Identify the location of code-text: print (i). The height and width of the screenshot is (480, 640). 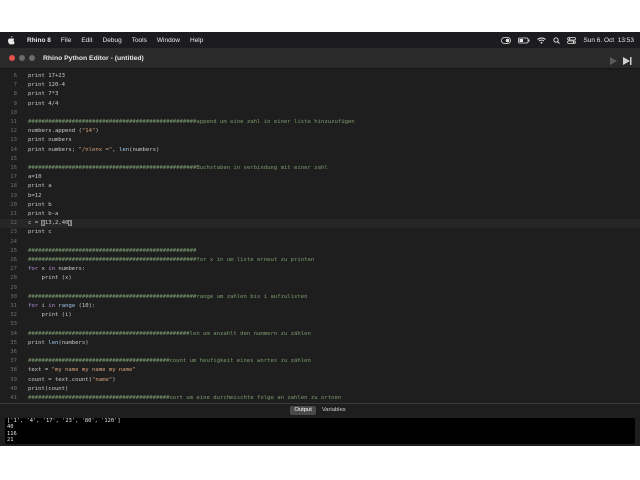
(49, 315).